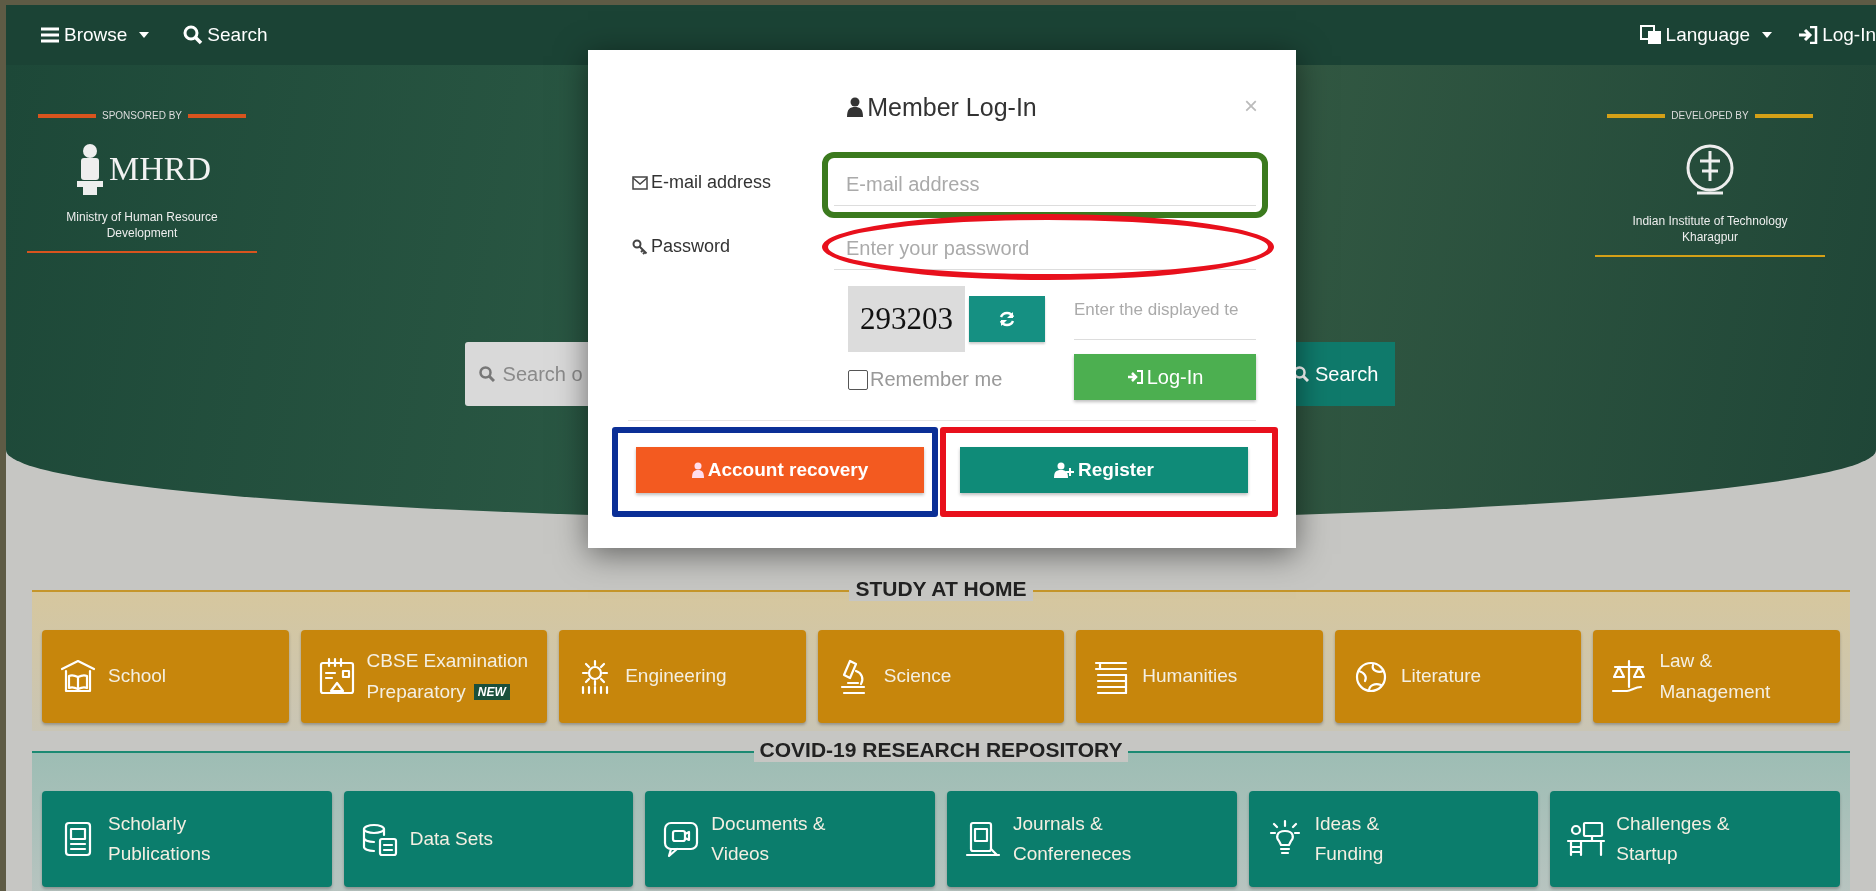  What do you see at coordinates (917, 676) in the screenshot?
I see `tile-label: Science` at bounding box center [917, 676].